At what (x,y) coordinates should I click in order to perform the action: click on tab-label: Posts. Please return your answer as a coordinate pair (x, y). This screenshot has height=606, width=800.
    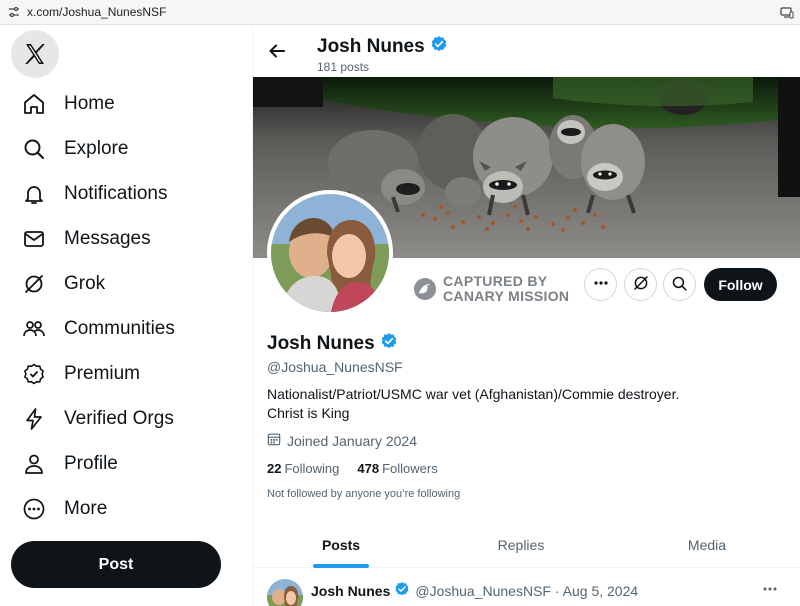
    Looking at the image, I should click on (341, 545).